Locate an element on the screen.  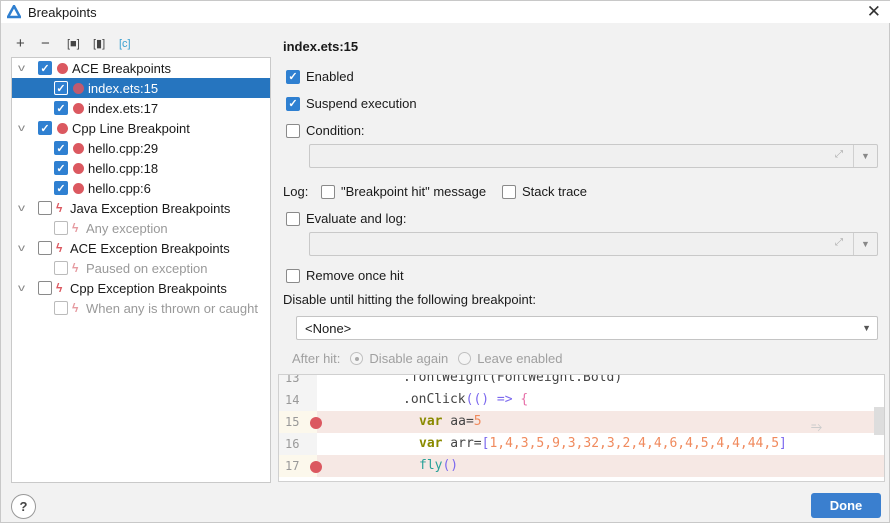
group-by-class-icon: [c] is located at coordinates (125, 44).